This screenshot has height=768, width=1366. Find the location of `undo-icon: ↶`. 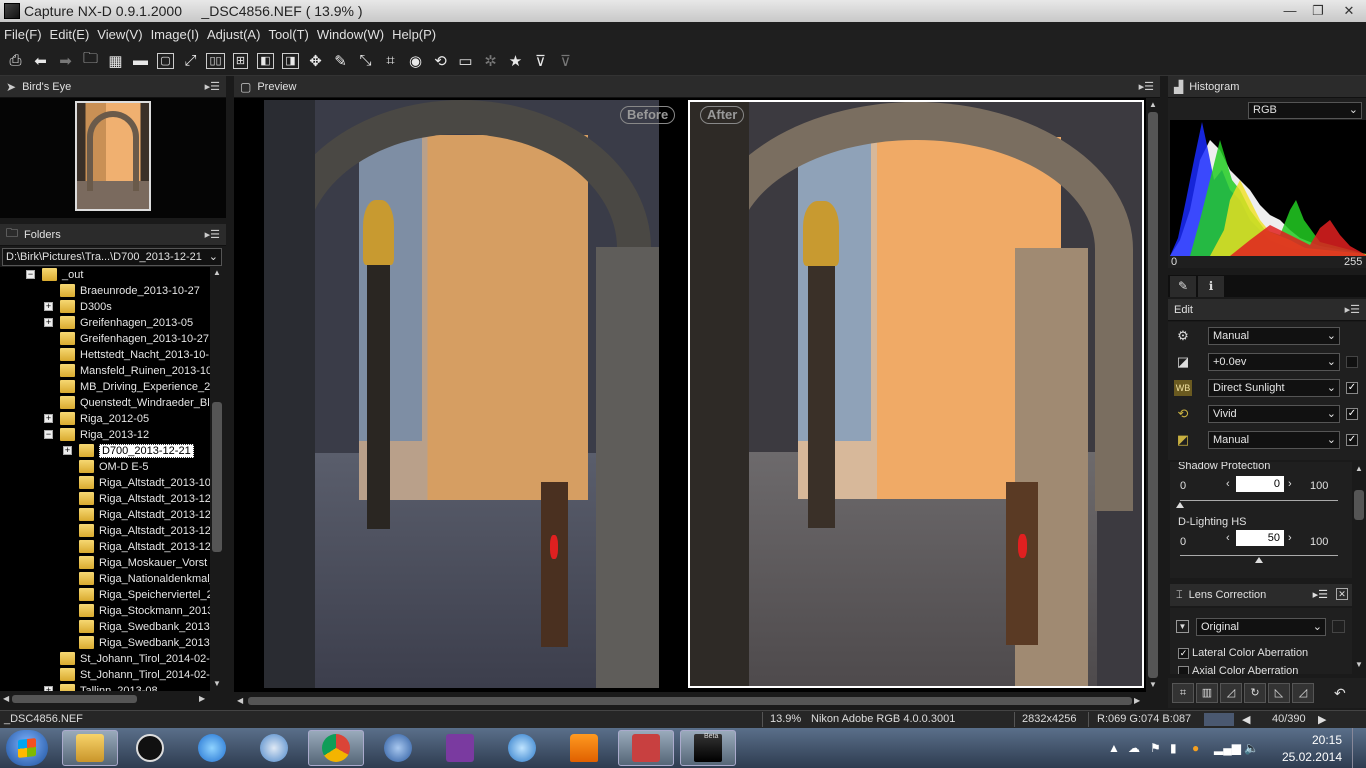

undo-icon: ↶ is located at coordinates (1345, 693).